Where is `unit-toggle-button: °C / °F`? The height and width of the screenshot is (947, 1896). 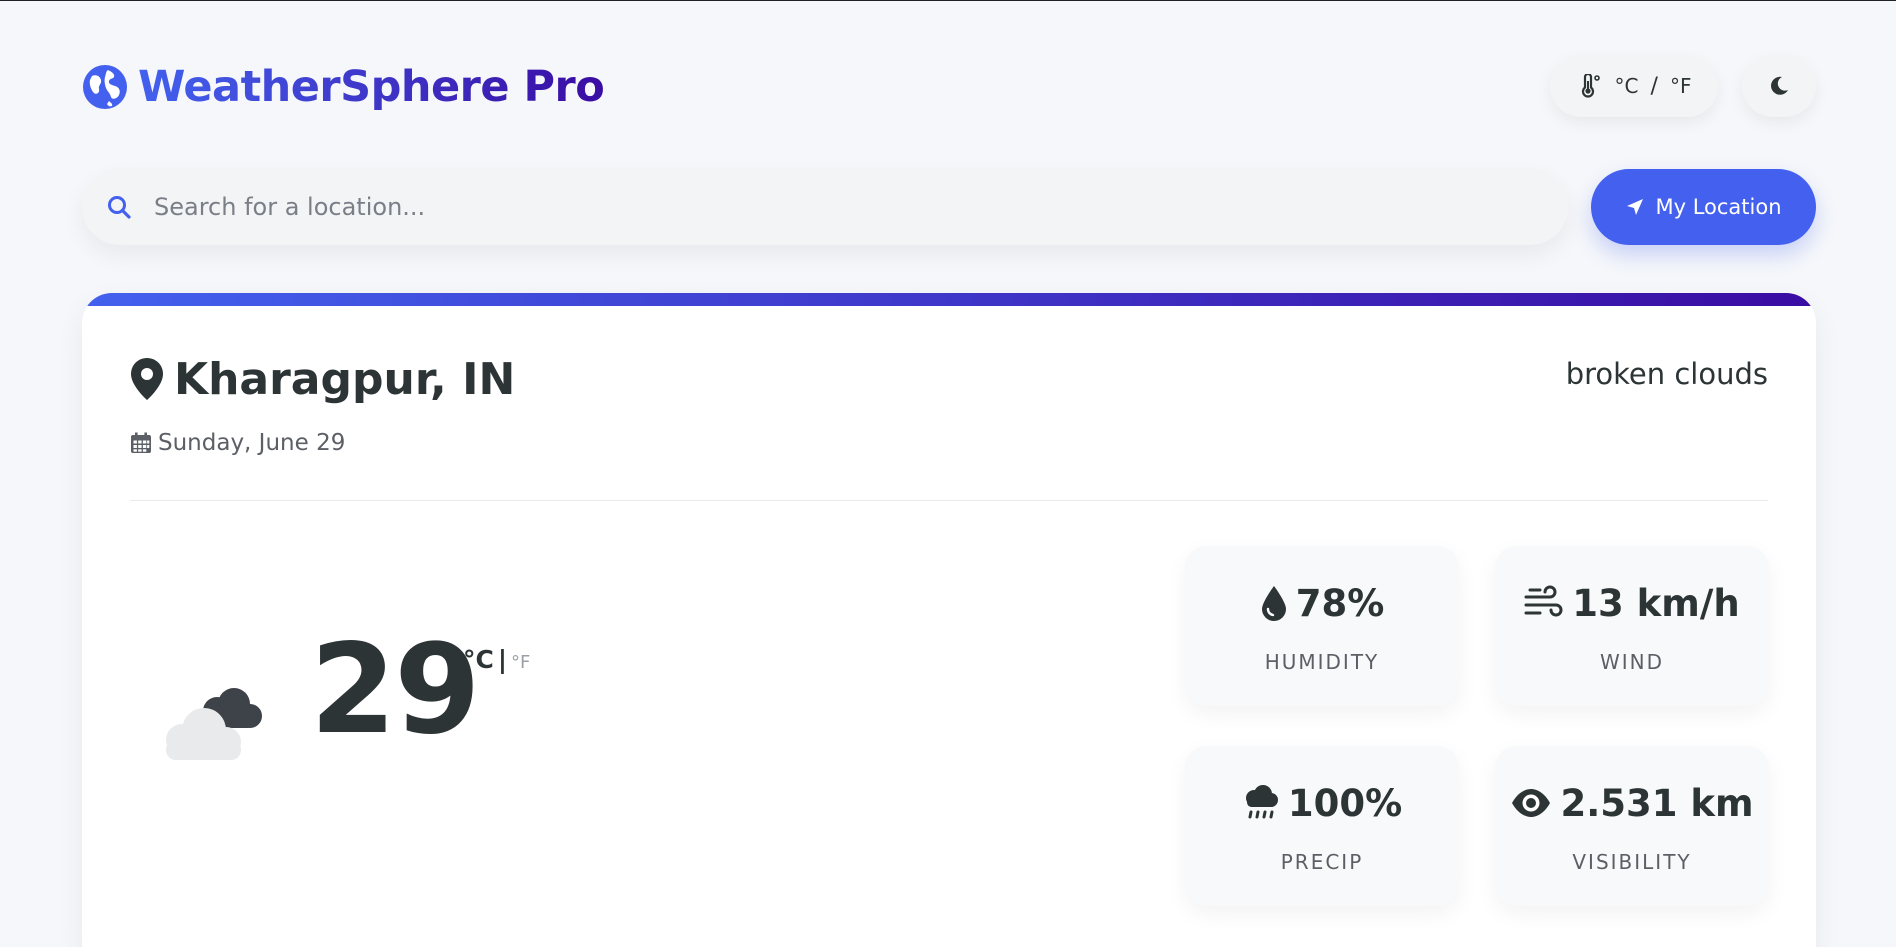 unit-toggle-button: °C / °F is located at coordinates (1634, 86).